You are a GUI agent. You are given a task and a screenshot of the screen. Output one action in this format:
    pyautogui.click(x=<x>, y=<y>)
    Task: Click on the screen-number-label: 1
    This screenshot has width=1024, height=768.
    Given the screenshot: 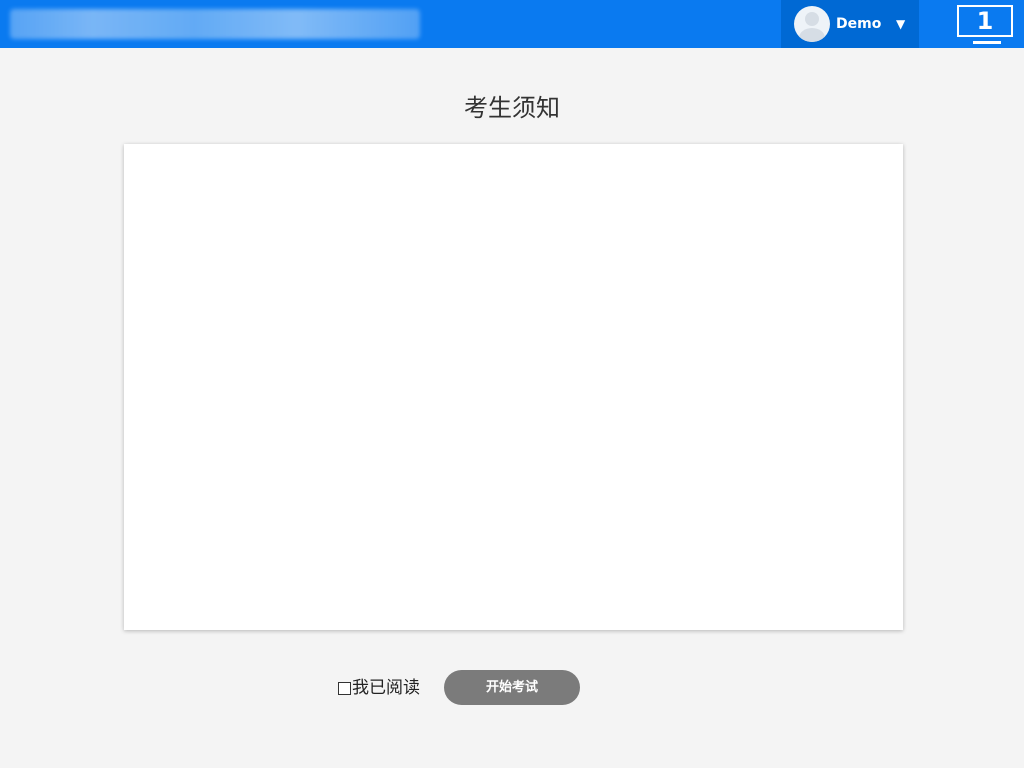 What is the action you would take?
    pyautogui.click(x=985, y=21)
    